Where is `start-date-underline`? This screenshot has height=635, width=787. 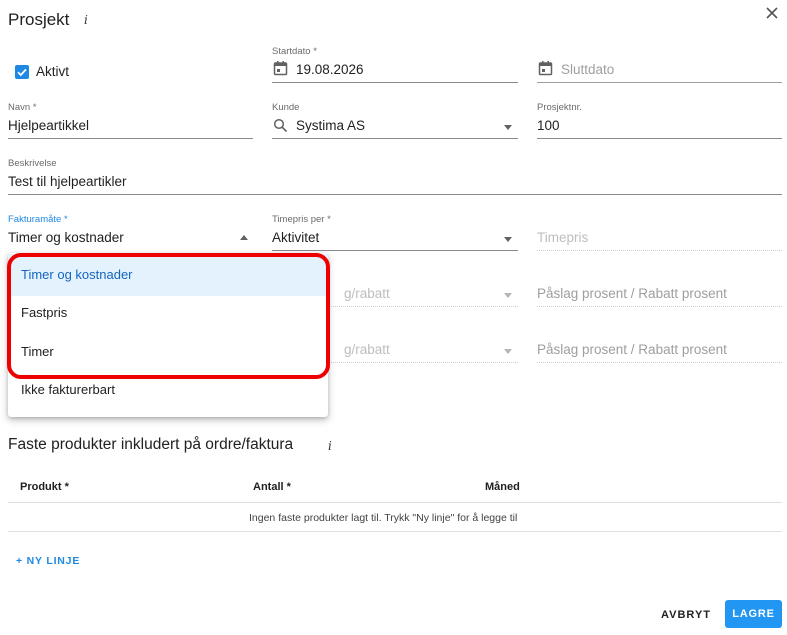 start-date-underline is located at coordinates (395, 82).